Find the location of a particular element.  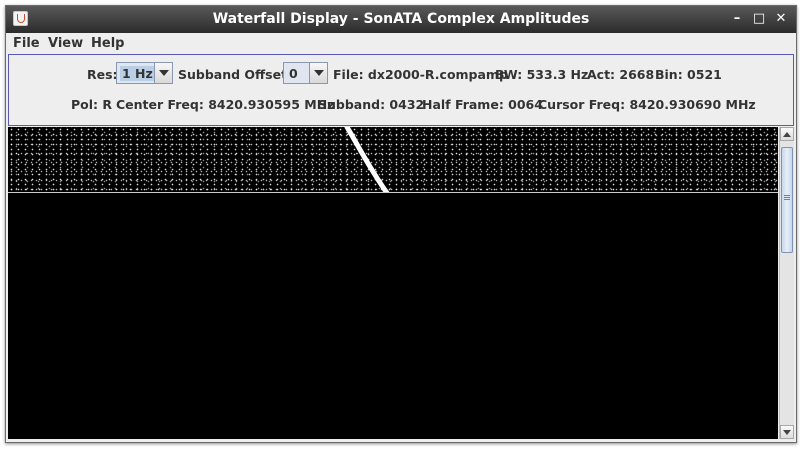

res-select: 1 Hz is located at coordinates (144, 73).